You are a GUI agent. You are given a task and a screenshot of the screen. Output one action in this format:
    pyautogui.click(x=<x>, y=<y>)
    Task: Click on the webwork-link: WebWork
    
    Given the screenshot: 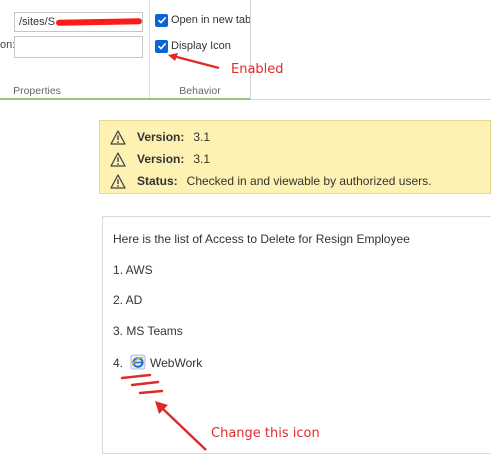 What is the action you would take?
    pyautogui.click(x=176, y=363)
    